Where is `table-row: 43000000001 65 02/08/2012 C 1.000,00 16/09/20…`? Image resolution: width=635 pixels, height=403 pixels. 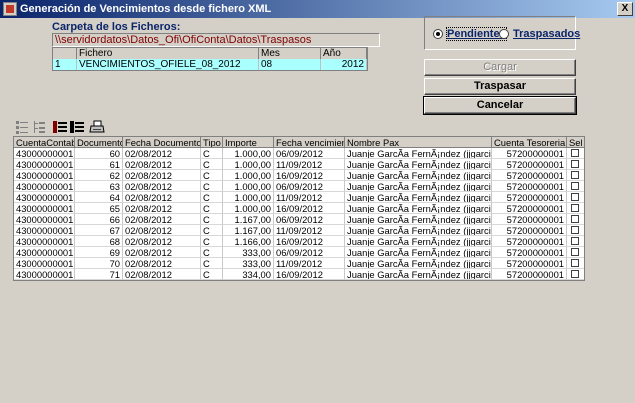
table-row: 43000000001 65 02/08/2012 C 1.000,00 16/09/20… is located at coordinates (299, 208).